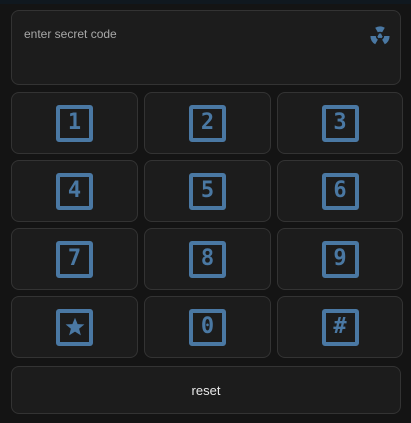 The image size is (411, 423). I want to click on numeric-6-box-icon: 6, so click(340, 191).